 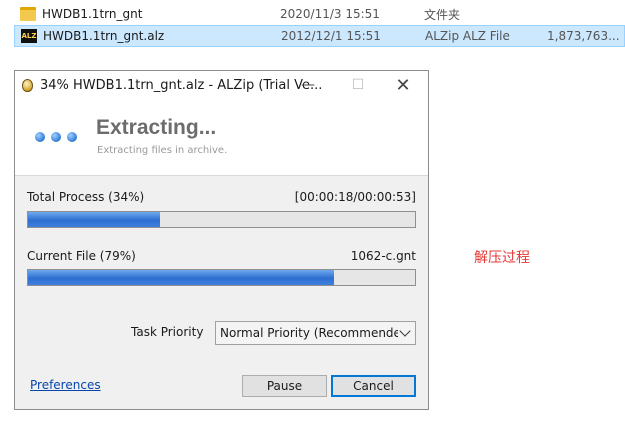 What do you see at coordinates (27, 85) in the screenshot?
I see `alzip-app-icon` at bounding box center [27, 85].